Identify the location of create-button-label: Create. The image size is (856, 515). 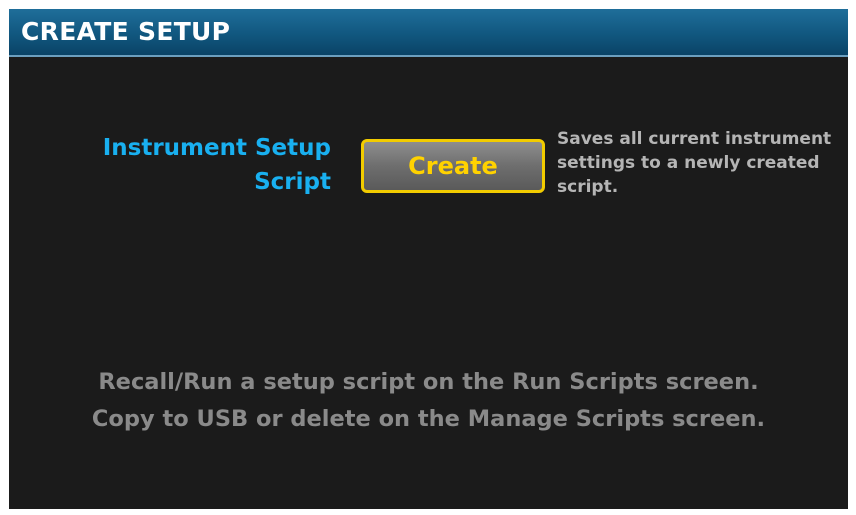
(453, 166).